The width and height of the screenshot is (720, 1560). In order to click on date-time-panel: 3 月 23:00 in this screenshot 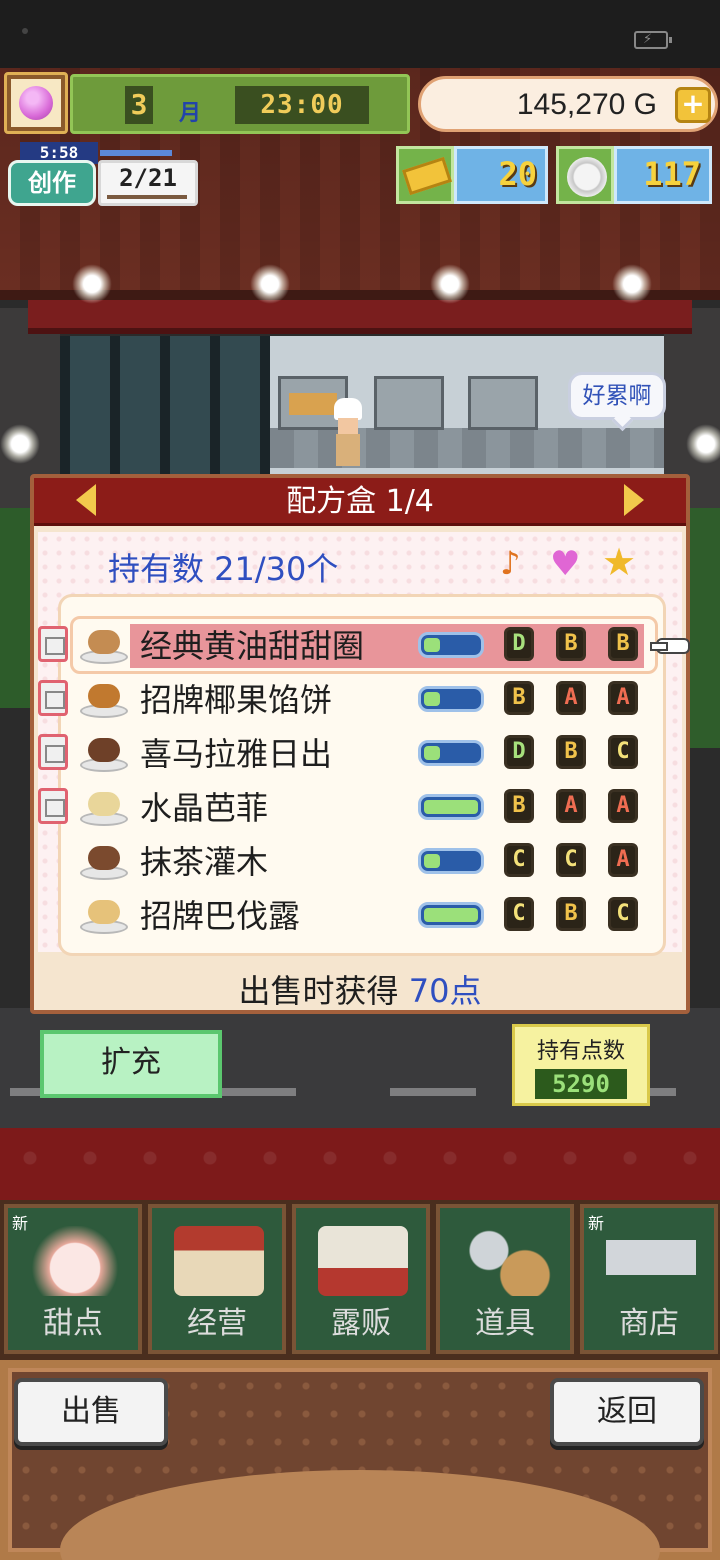, I will do `click(240, 104)`.